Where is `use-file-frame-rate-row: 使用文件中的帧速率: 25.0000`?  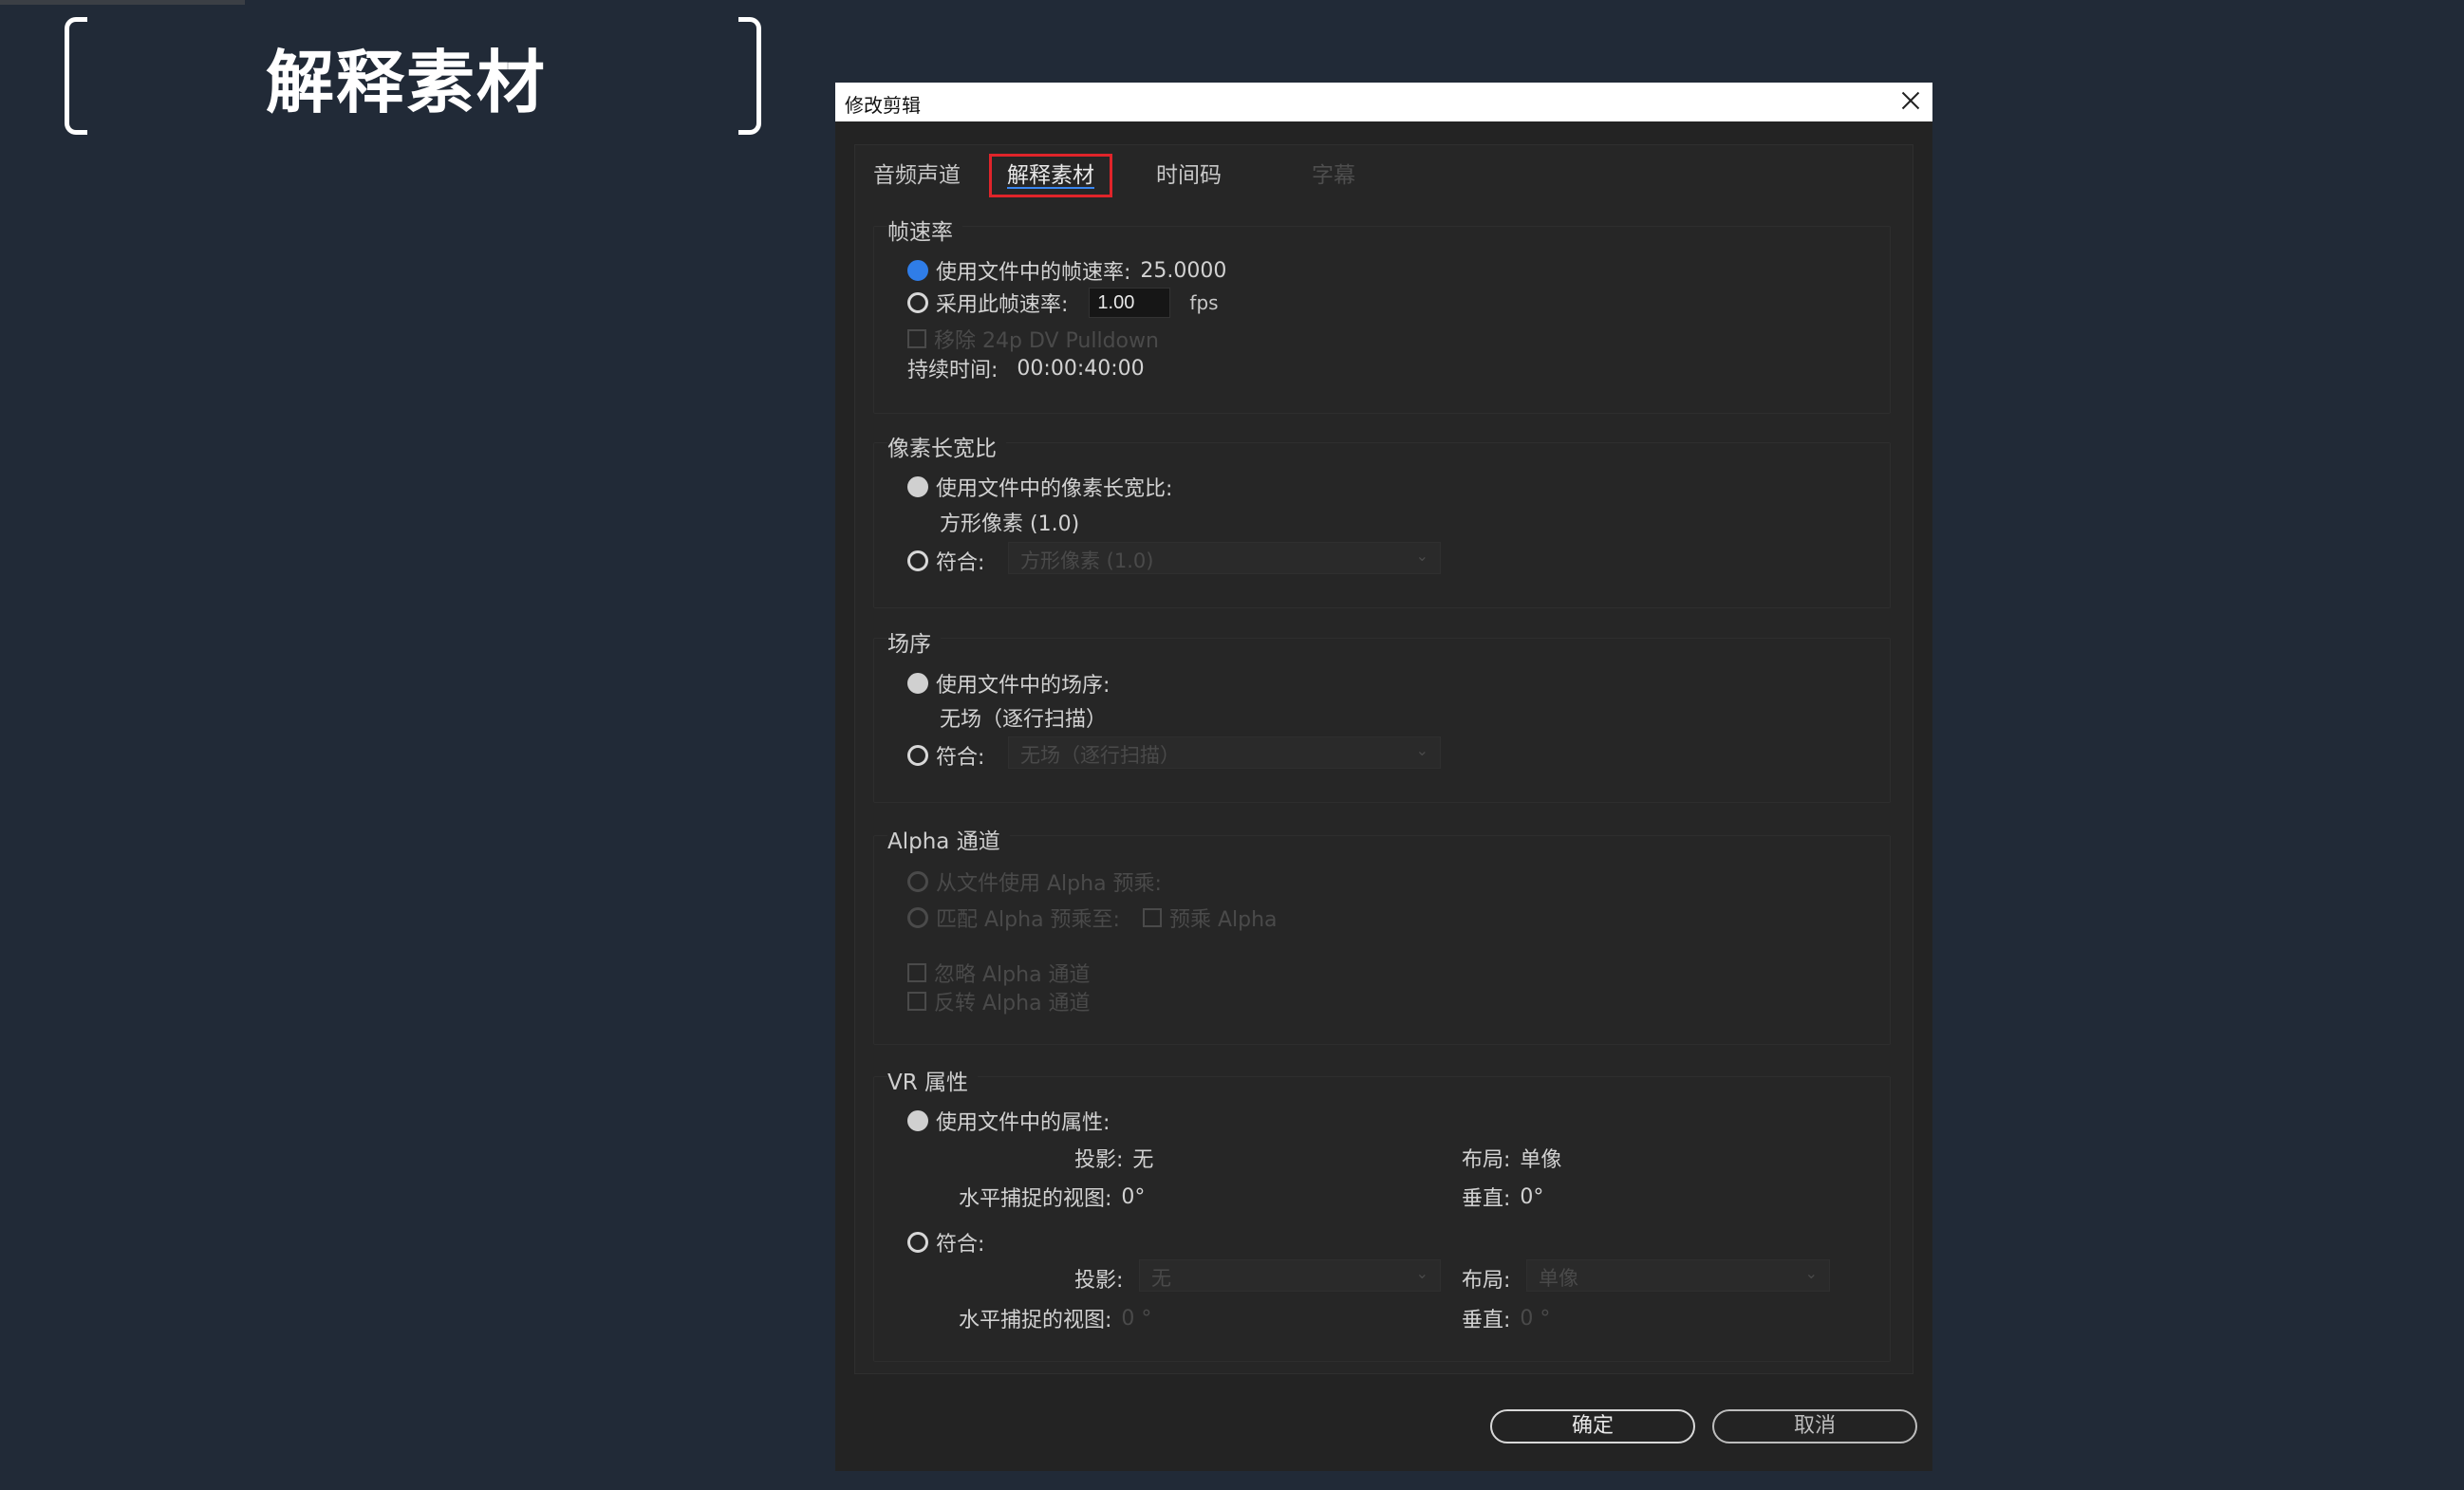
use-file-frame-rate-row: 使用文件中的帧速率: 25.0000 is located at coordinates (1067, 270).